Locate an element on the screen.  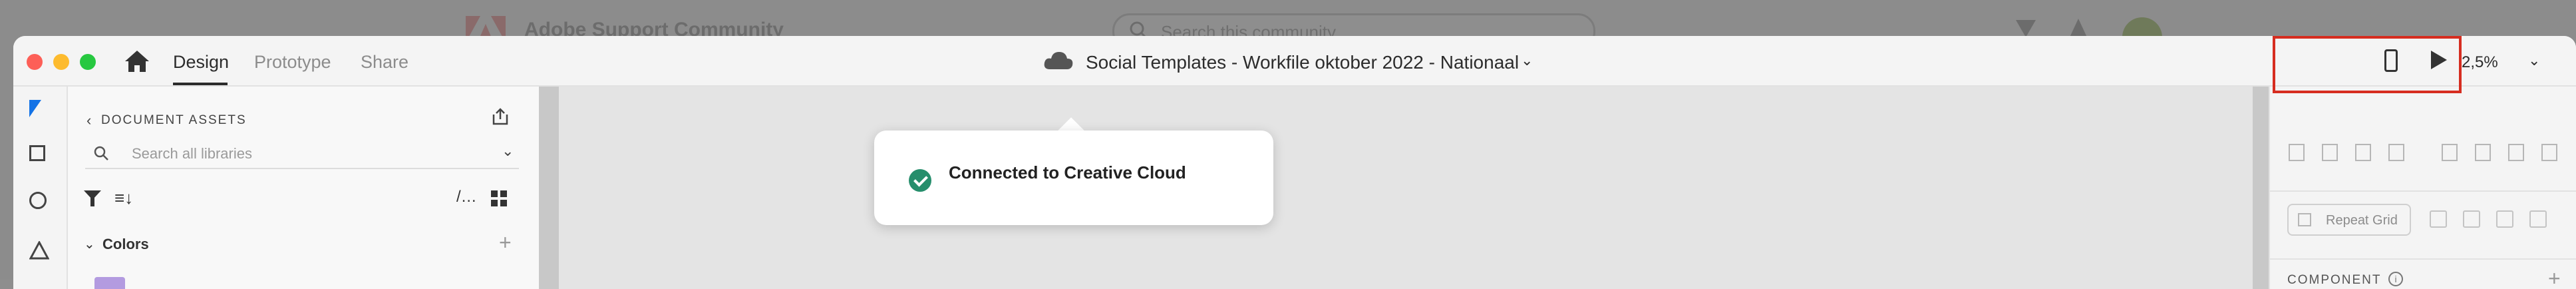
tab-design: Design is located at coordinates (201, 62).